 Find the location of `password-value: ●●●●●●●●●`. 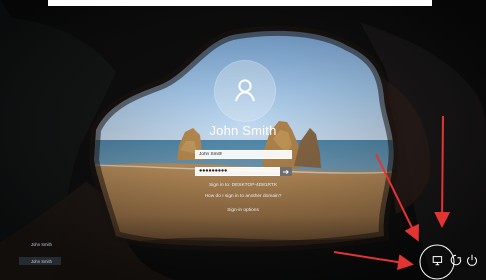

password-value: ●●●●●●●●● is located at coordinates (213, 171).